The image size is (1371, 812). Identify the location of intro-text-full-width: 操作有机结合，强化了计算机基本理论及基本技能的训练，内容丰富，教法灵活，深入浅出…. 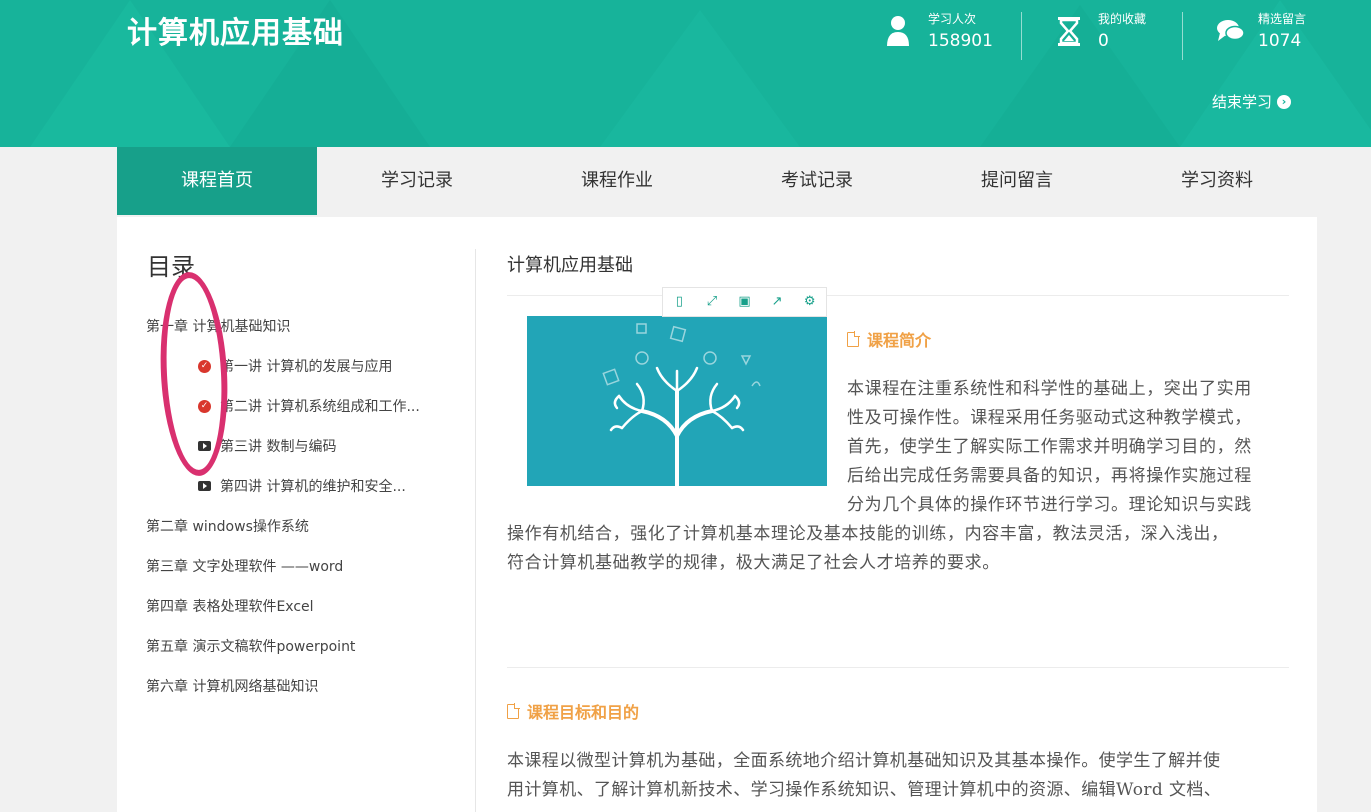
(902, 549).